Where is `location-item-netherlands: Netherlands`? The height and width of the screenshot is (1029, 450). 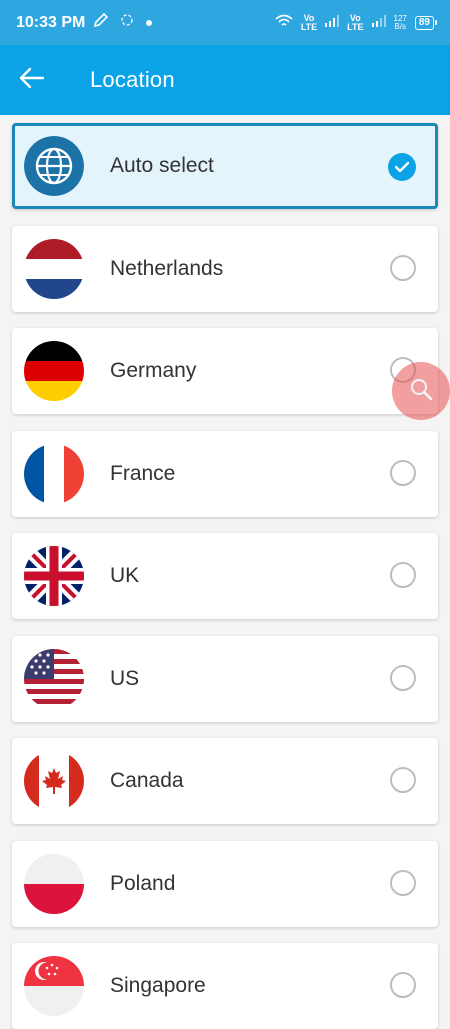
location-item-netherlands: Netherlands is located at coordinates (225, 269).